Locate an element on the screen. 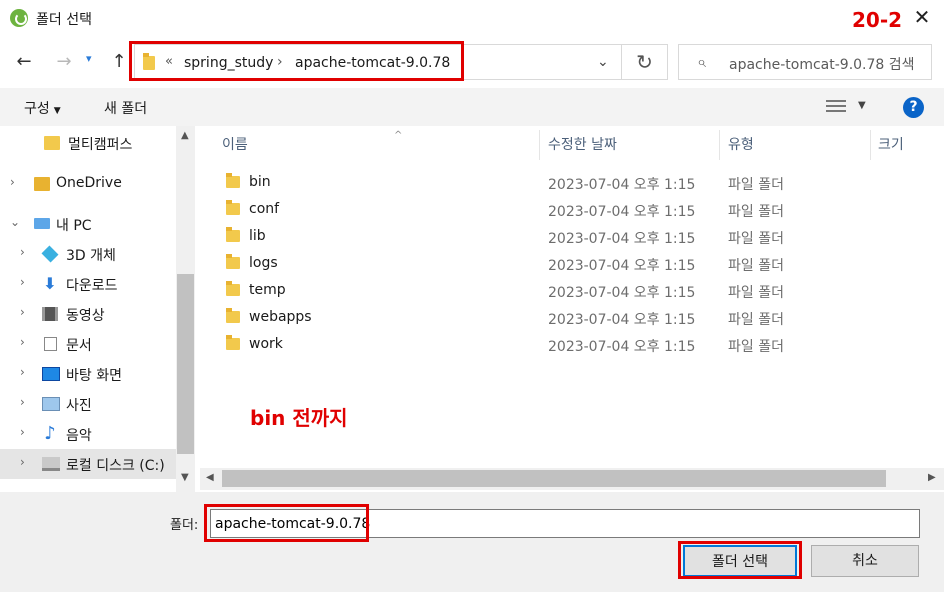 This screenshot has width=944, height=592. new-folder-button: 새 폴더 is located at coordinates (125, 108).